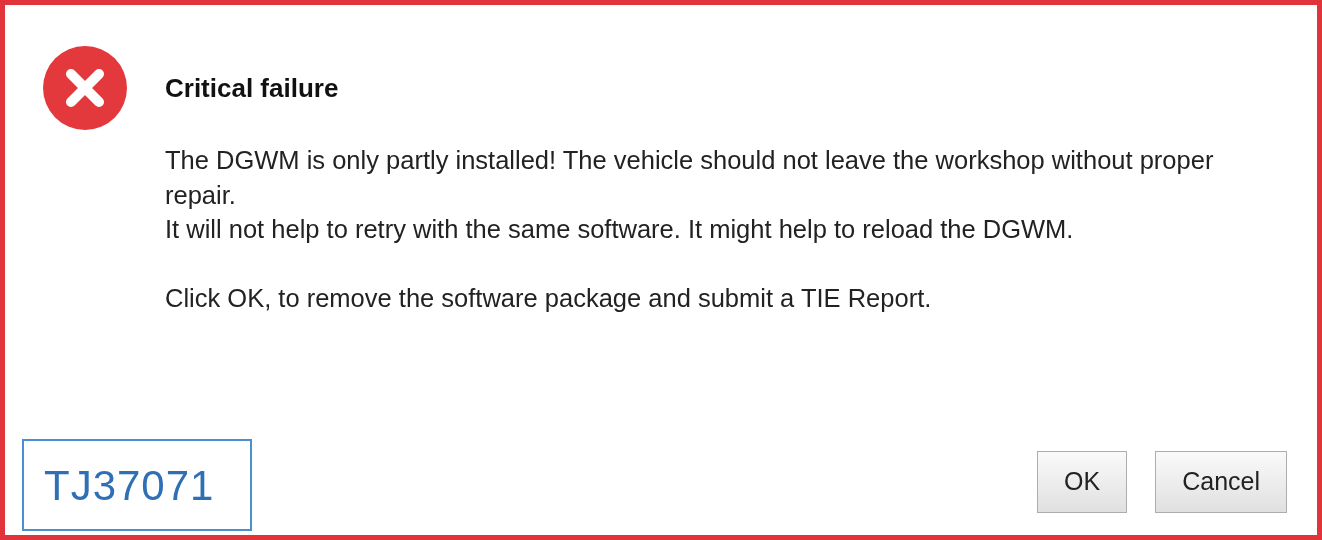 The height and width of the screenshot is (540, 1322). Describe the element at coordinates (137, 485) in the screenshot. I see `figure-label: TJ37071` at that location.